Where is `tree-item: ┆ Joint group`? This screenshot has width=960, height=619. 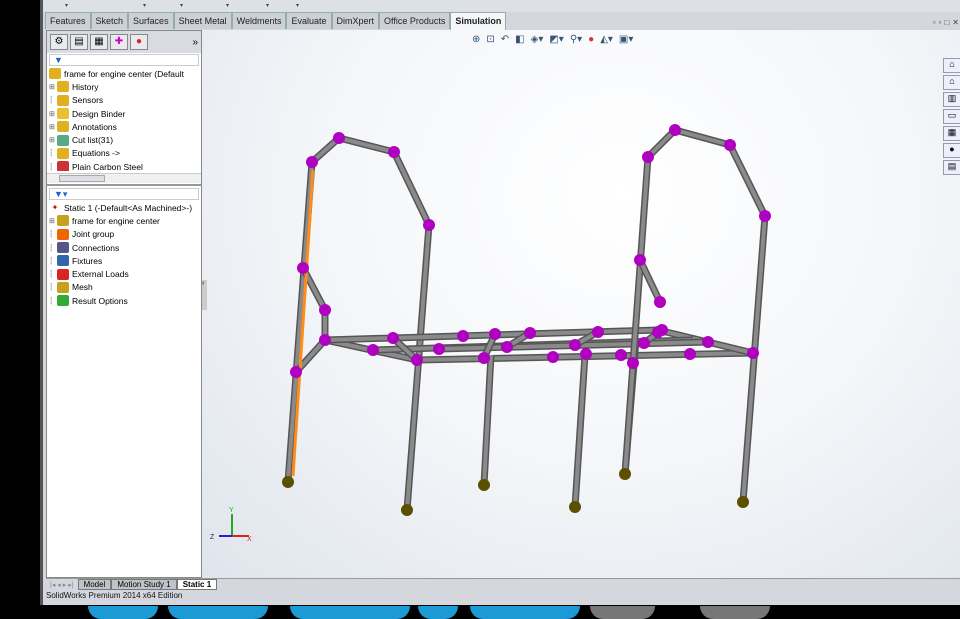 tree-item: ┆ Joint group is located at coordinates (125, 234).